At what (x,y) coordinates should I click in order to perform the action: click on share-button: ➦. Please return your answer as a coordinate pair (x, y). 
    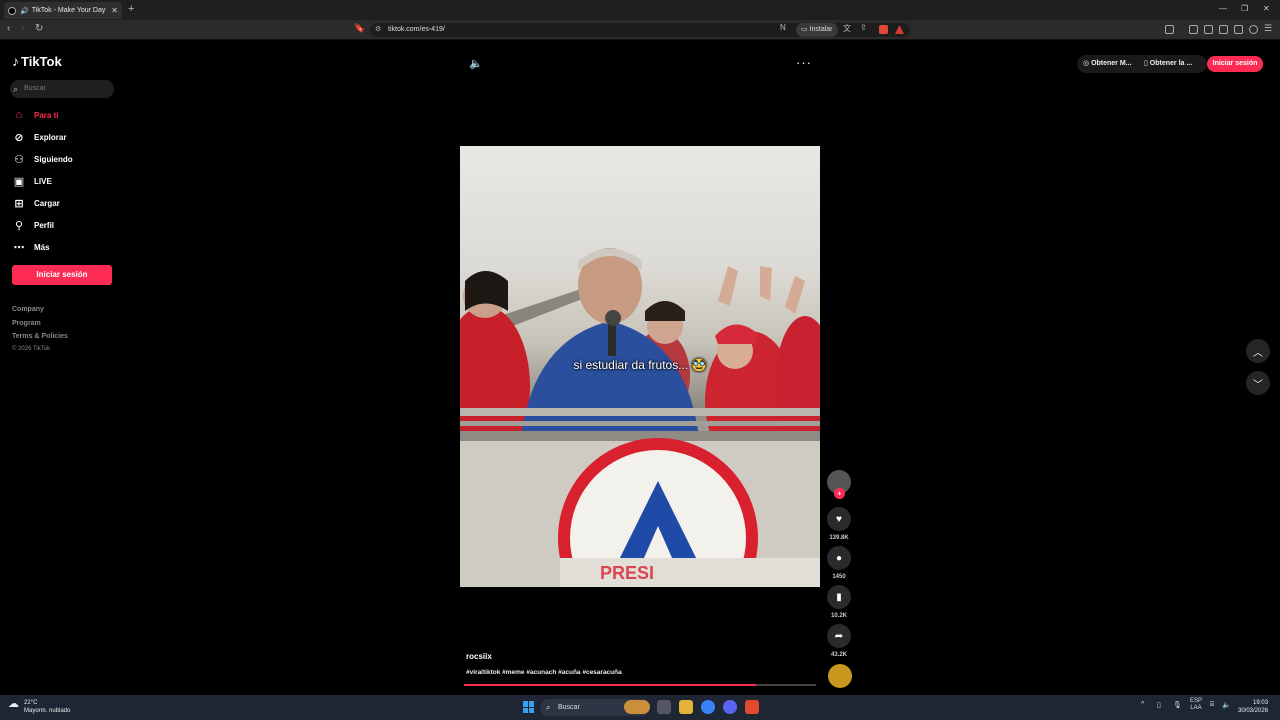
    Looking at the image, I should click on (839, 636).